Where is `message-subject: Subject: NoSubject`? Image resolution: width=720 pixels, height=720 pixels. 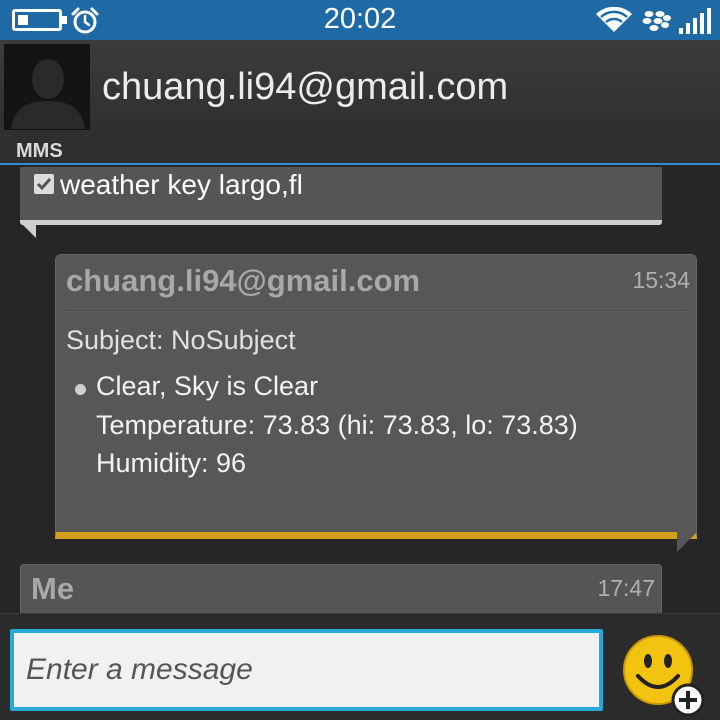
message-subject: Subject: NoSubject is located at coordinates (181, 340).